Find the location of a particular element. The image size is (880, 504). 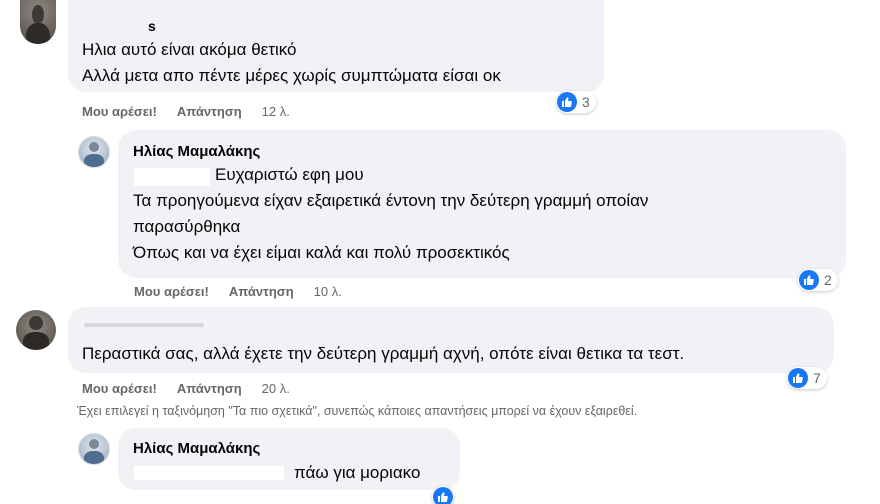

comment-actions: Μου αρέσει! Απάντηση 20 λ. is located at coordinates (196, 388).